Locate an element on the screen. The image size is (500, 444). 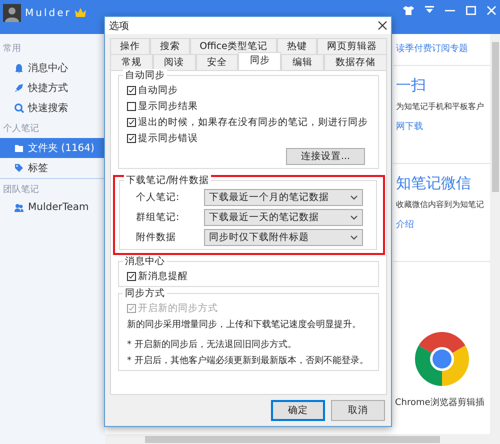
field-label: 个人笔记: is located at coordinates (158, 197).